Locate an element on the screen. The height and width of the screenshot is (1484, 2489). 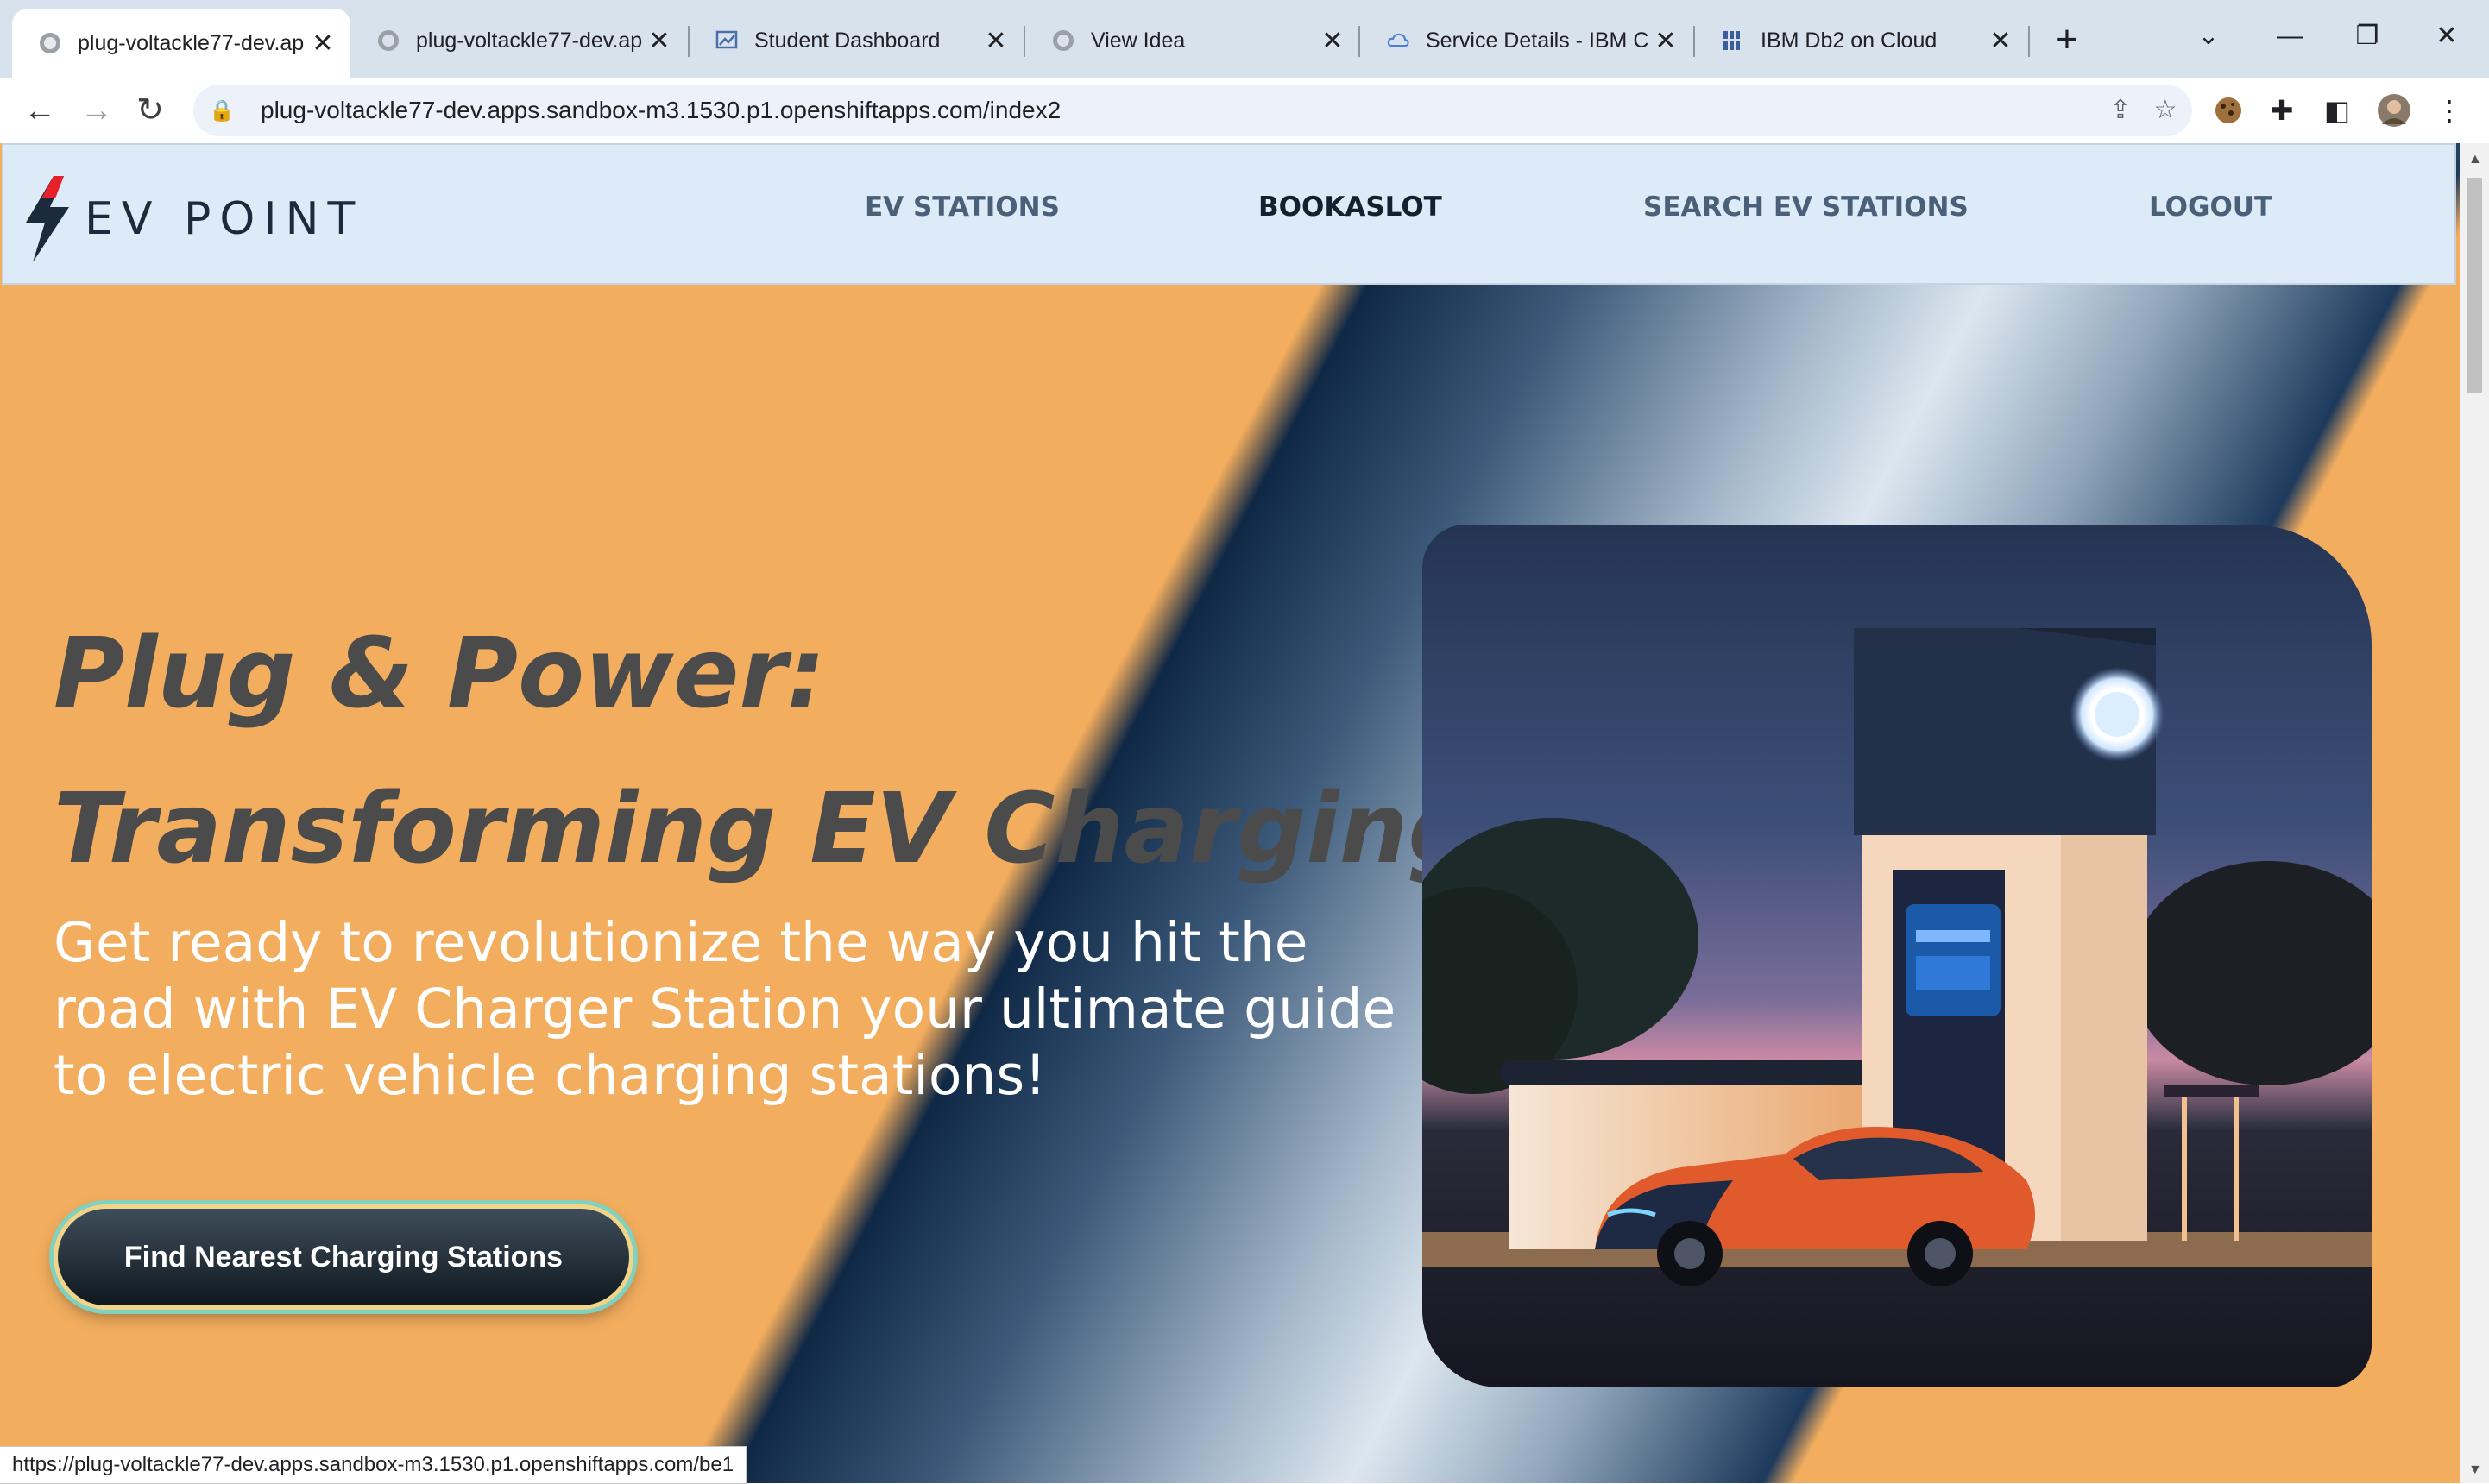
nav-logout: LOGOUT is located at coordinates (2210, 207).